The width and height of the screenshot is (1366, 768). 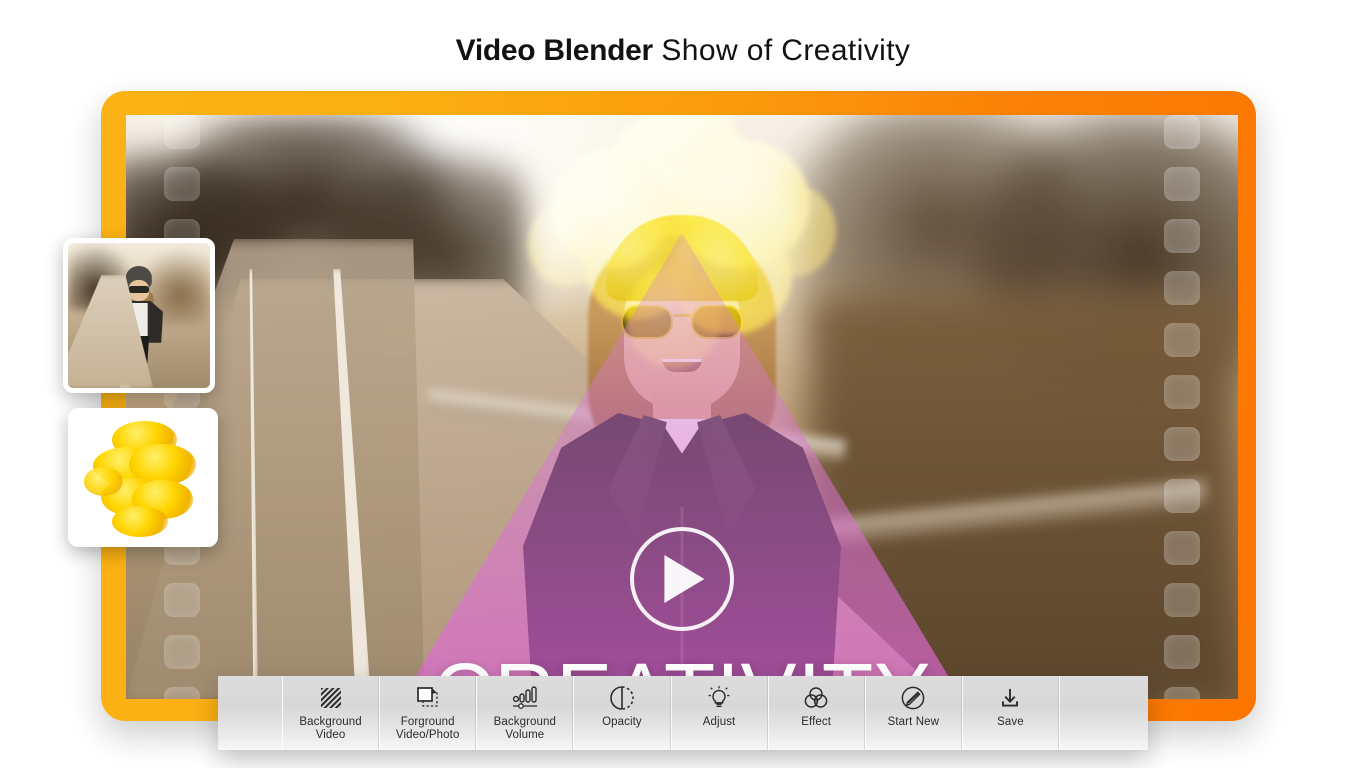 What do you see at coordinates (427, 735) in the screenshot?
I see `toolbar-label-line2: Video/Photo` at bounding box center [427, 735].